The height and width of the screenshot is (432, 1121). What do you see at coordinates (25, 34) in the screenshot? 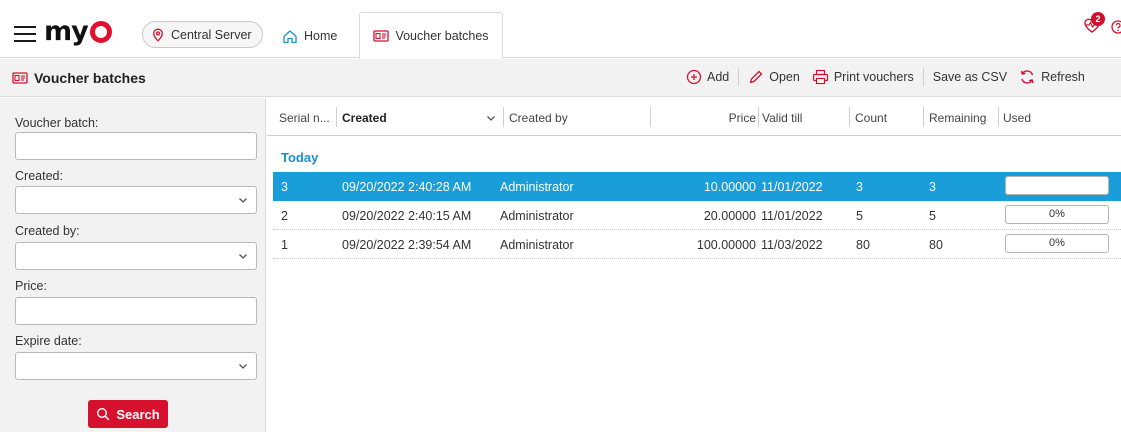
I see `hamburger-menu-icon` at bounding box center [25, 34].